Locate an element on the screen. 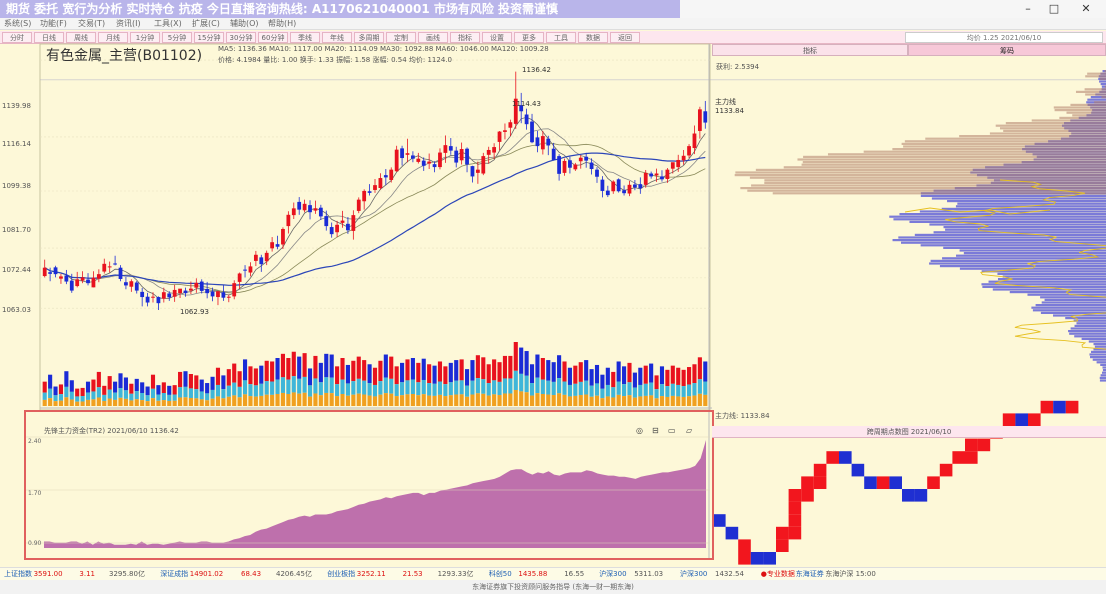 The width and height of the screenshot is (1106, 594). main-force-label: 主力线 is located at coordinates (725, 102).